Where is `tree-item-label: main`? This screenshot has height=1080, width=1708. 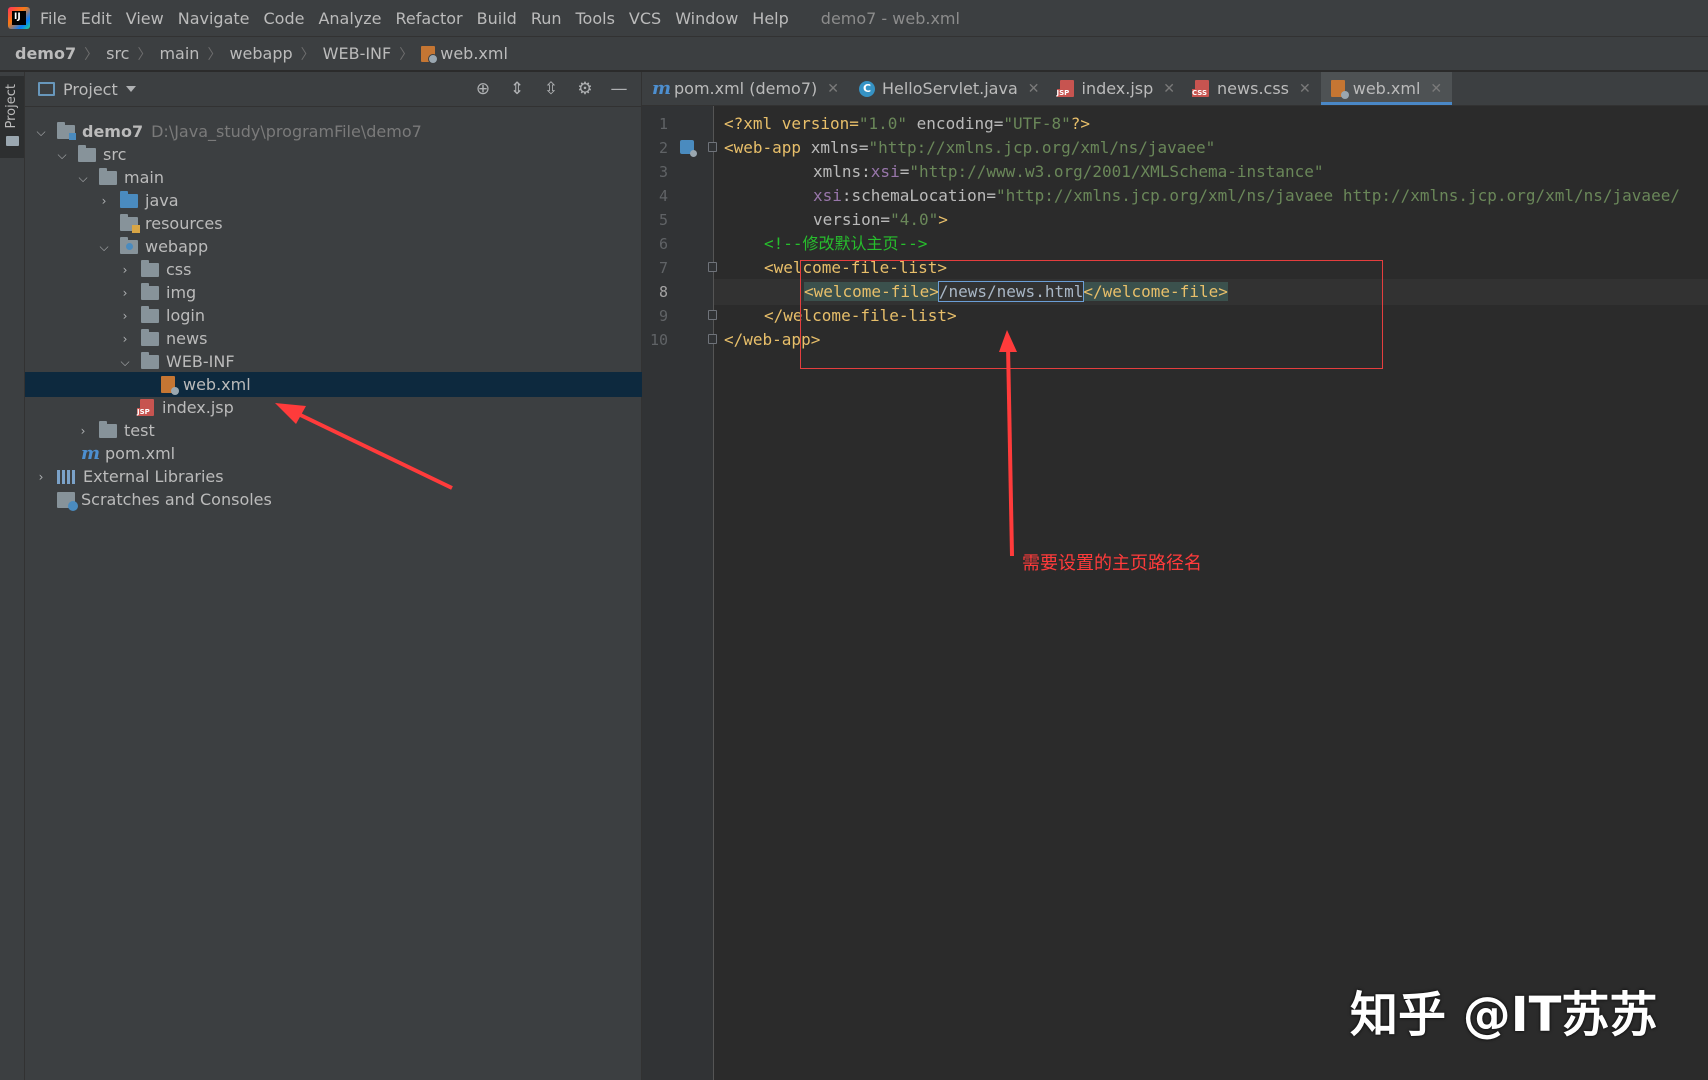 tree-item-label: main is located at coordinates (144, 177).